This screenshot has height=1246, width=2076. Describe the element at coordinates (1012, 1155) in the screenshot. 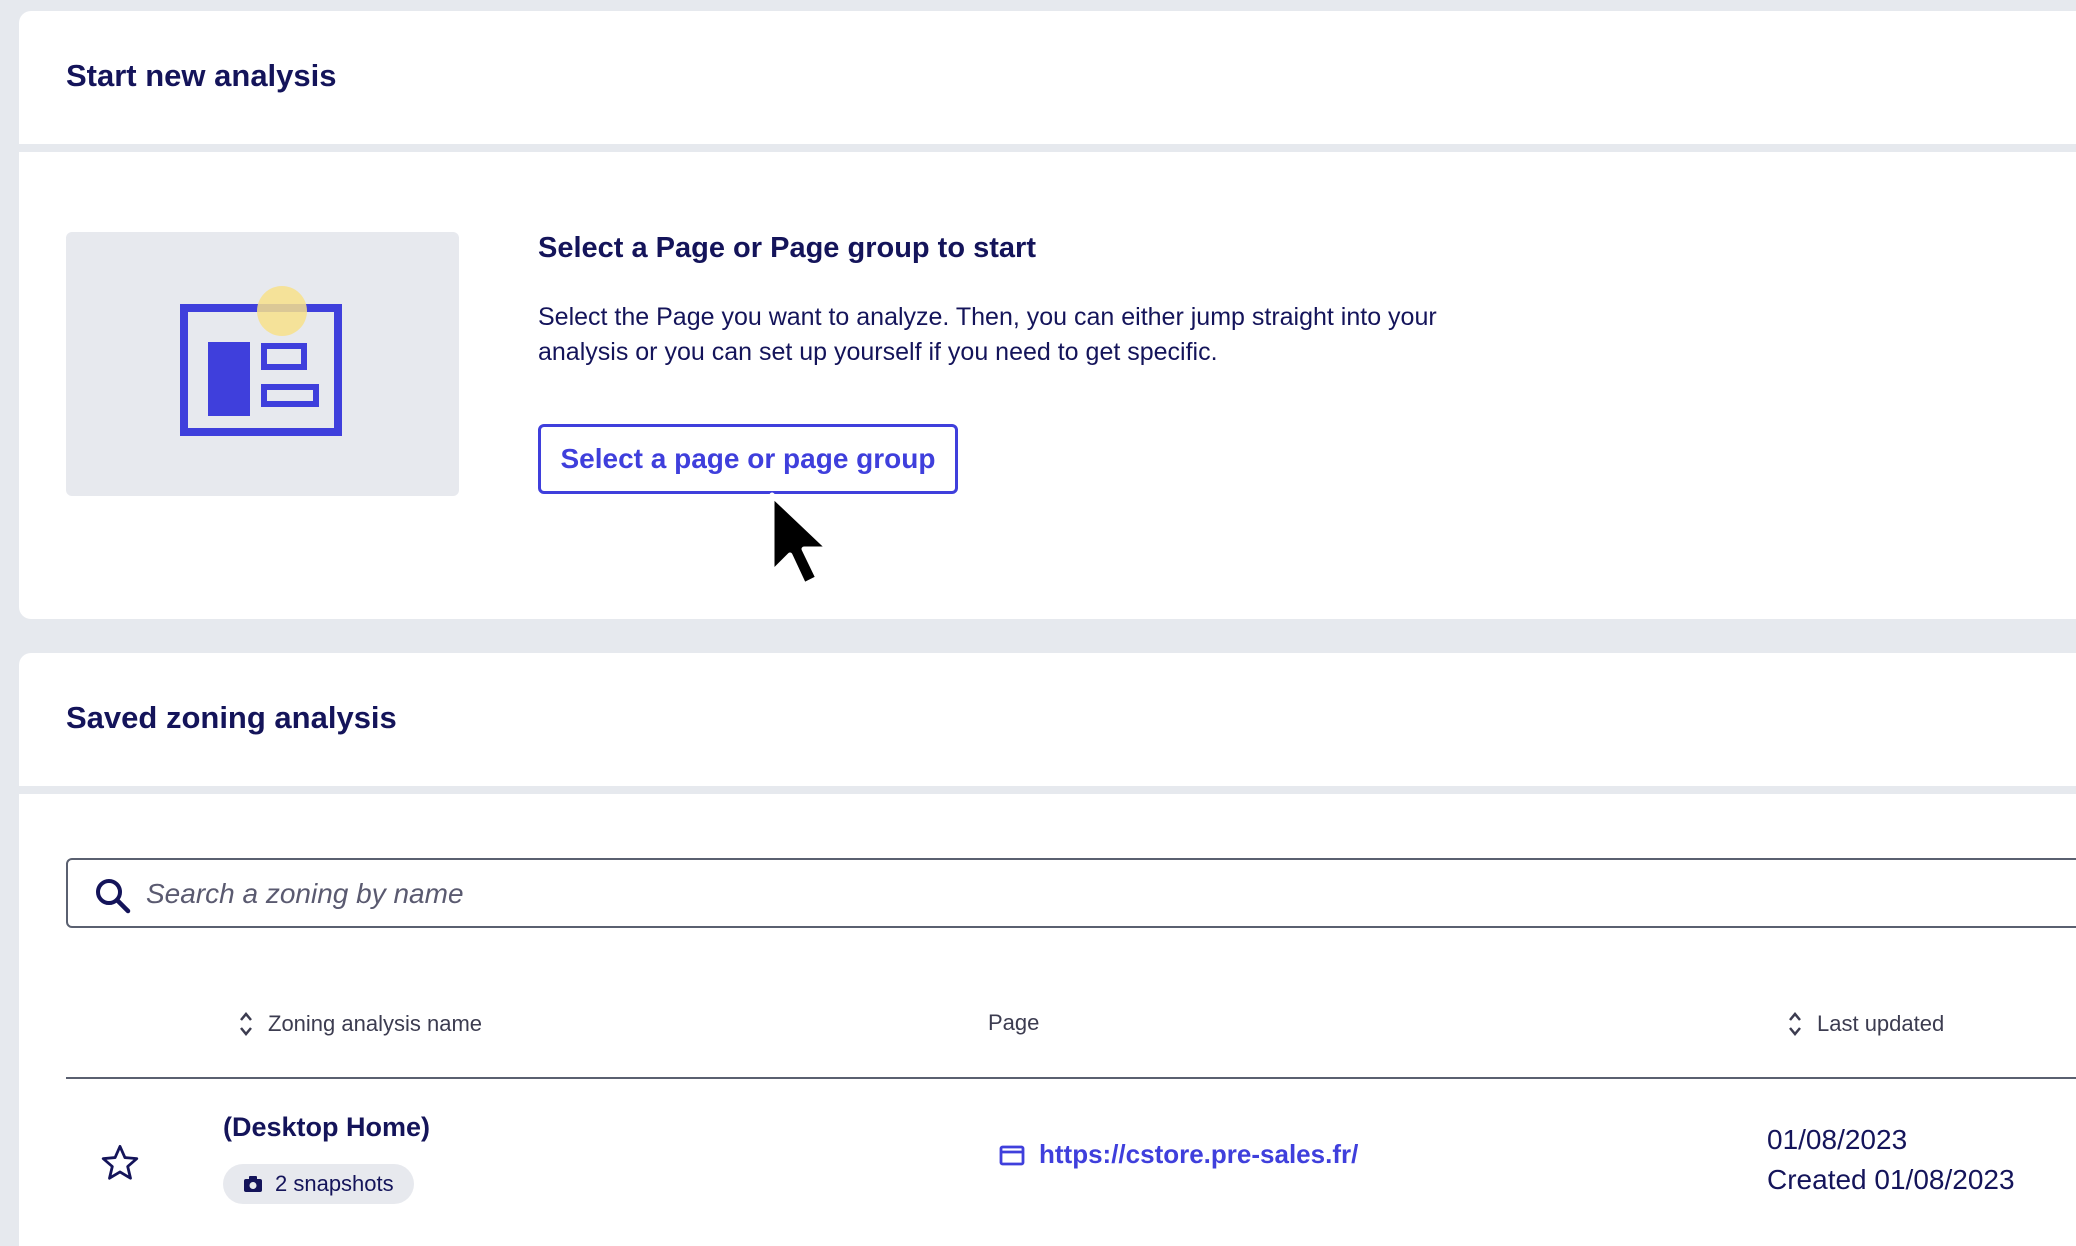

I see `browser-window-icon` at that location.